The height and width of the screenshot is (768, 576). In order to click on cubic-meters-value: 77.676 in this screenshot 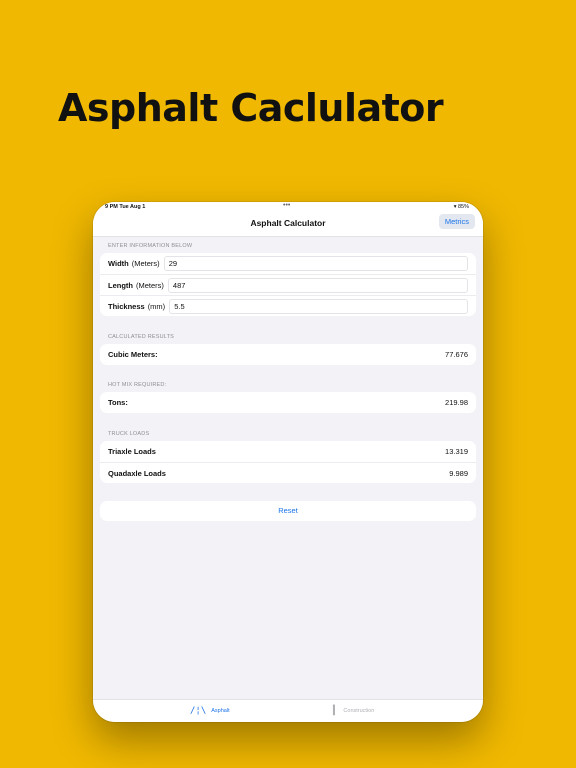, I will do `click(456, 354)`.